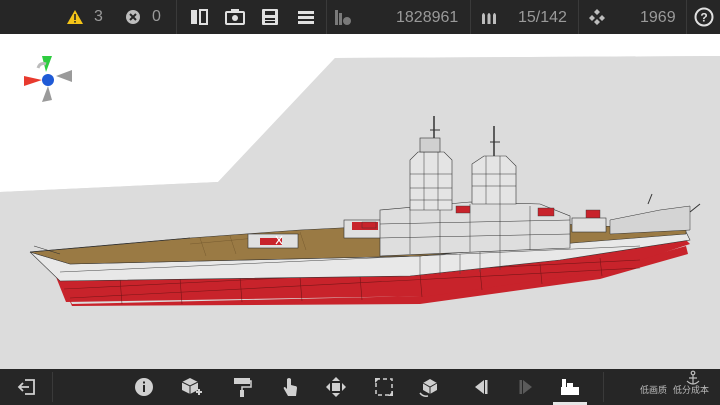  I want to click on anchor-icon, so click(693, 378).